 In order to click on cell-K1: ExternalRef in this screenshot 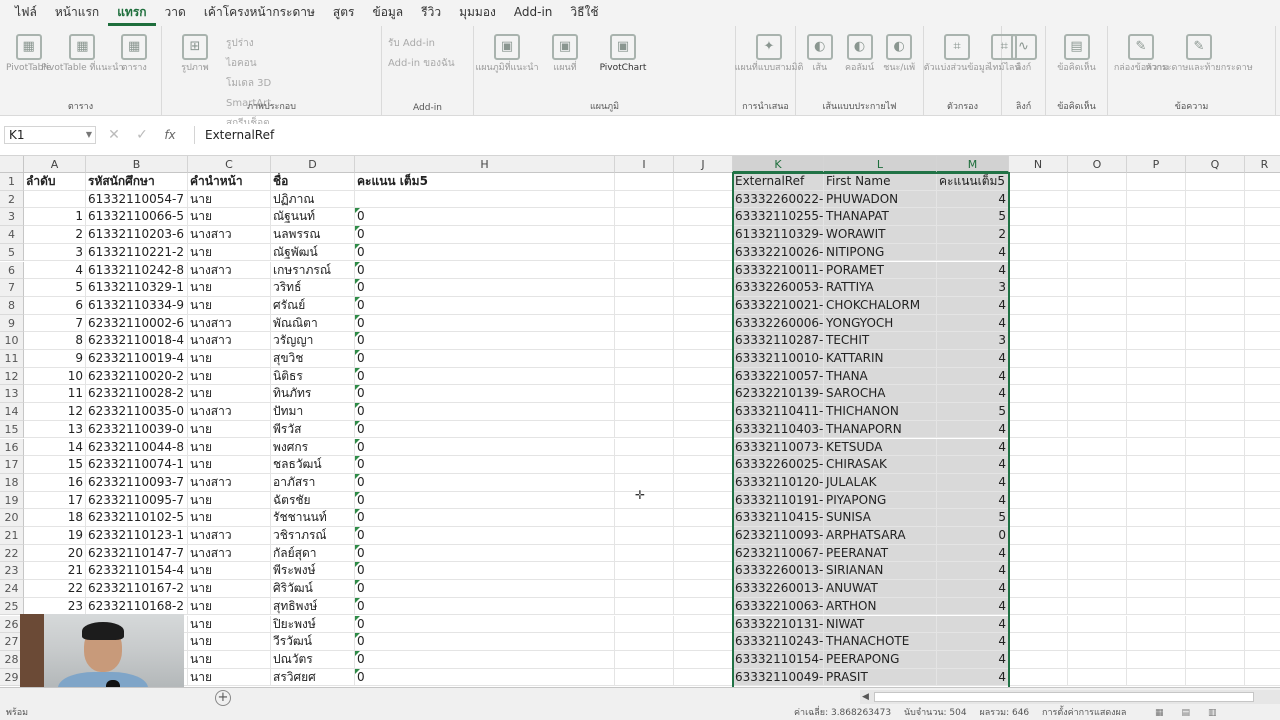, I will do `click(778, 182)`.